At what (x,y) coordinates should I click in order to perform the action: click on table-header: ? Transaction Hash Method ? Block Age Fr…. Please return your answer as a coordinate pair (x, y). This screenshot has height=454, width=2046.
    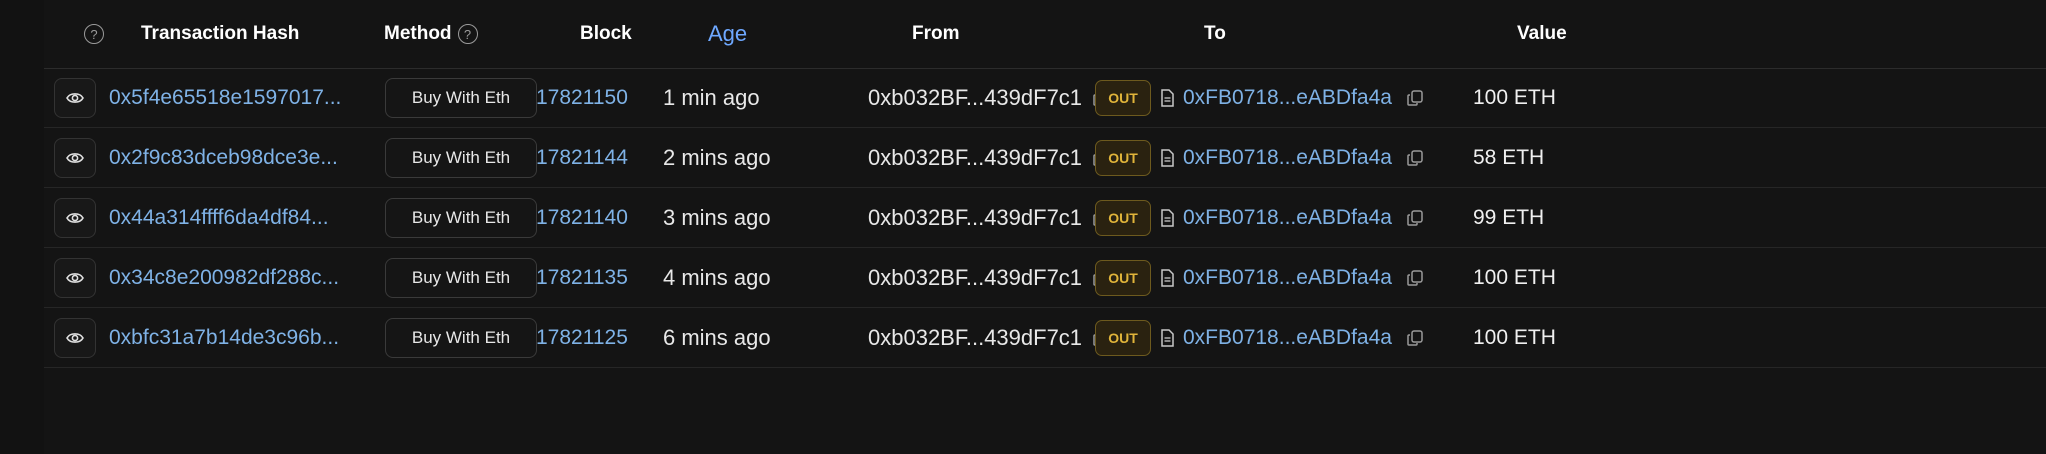
    Looking at the image, I should click on (1045, 34).